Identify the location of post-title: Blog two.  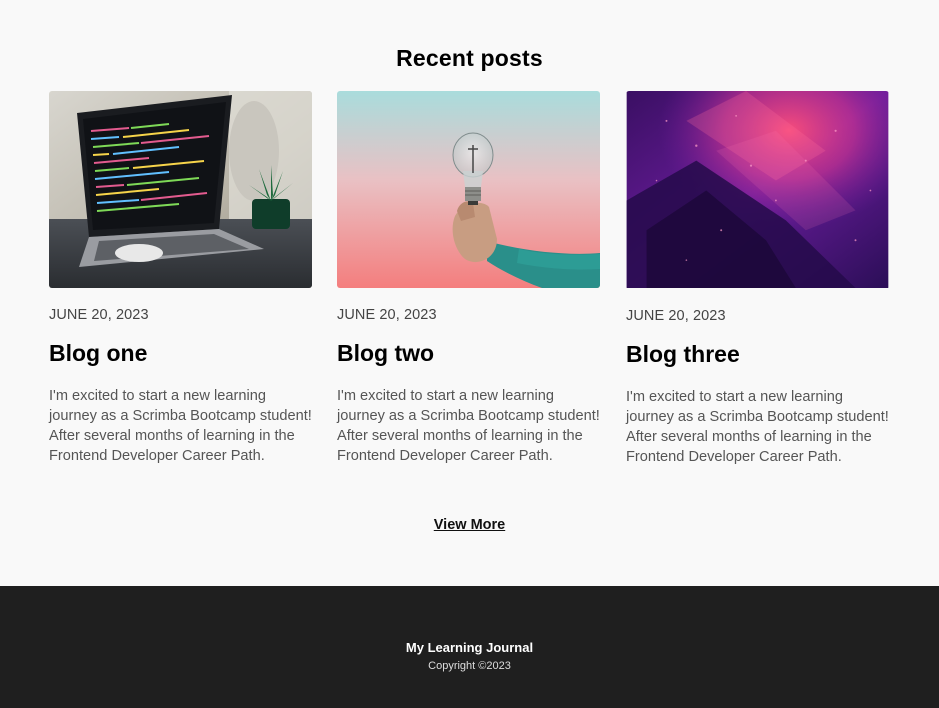
(468, 354).